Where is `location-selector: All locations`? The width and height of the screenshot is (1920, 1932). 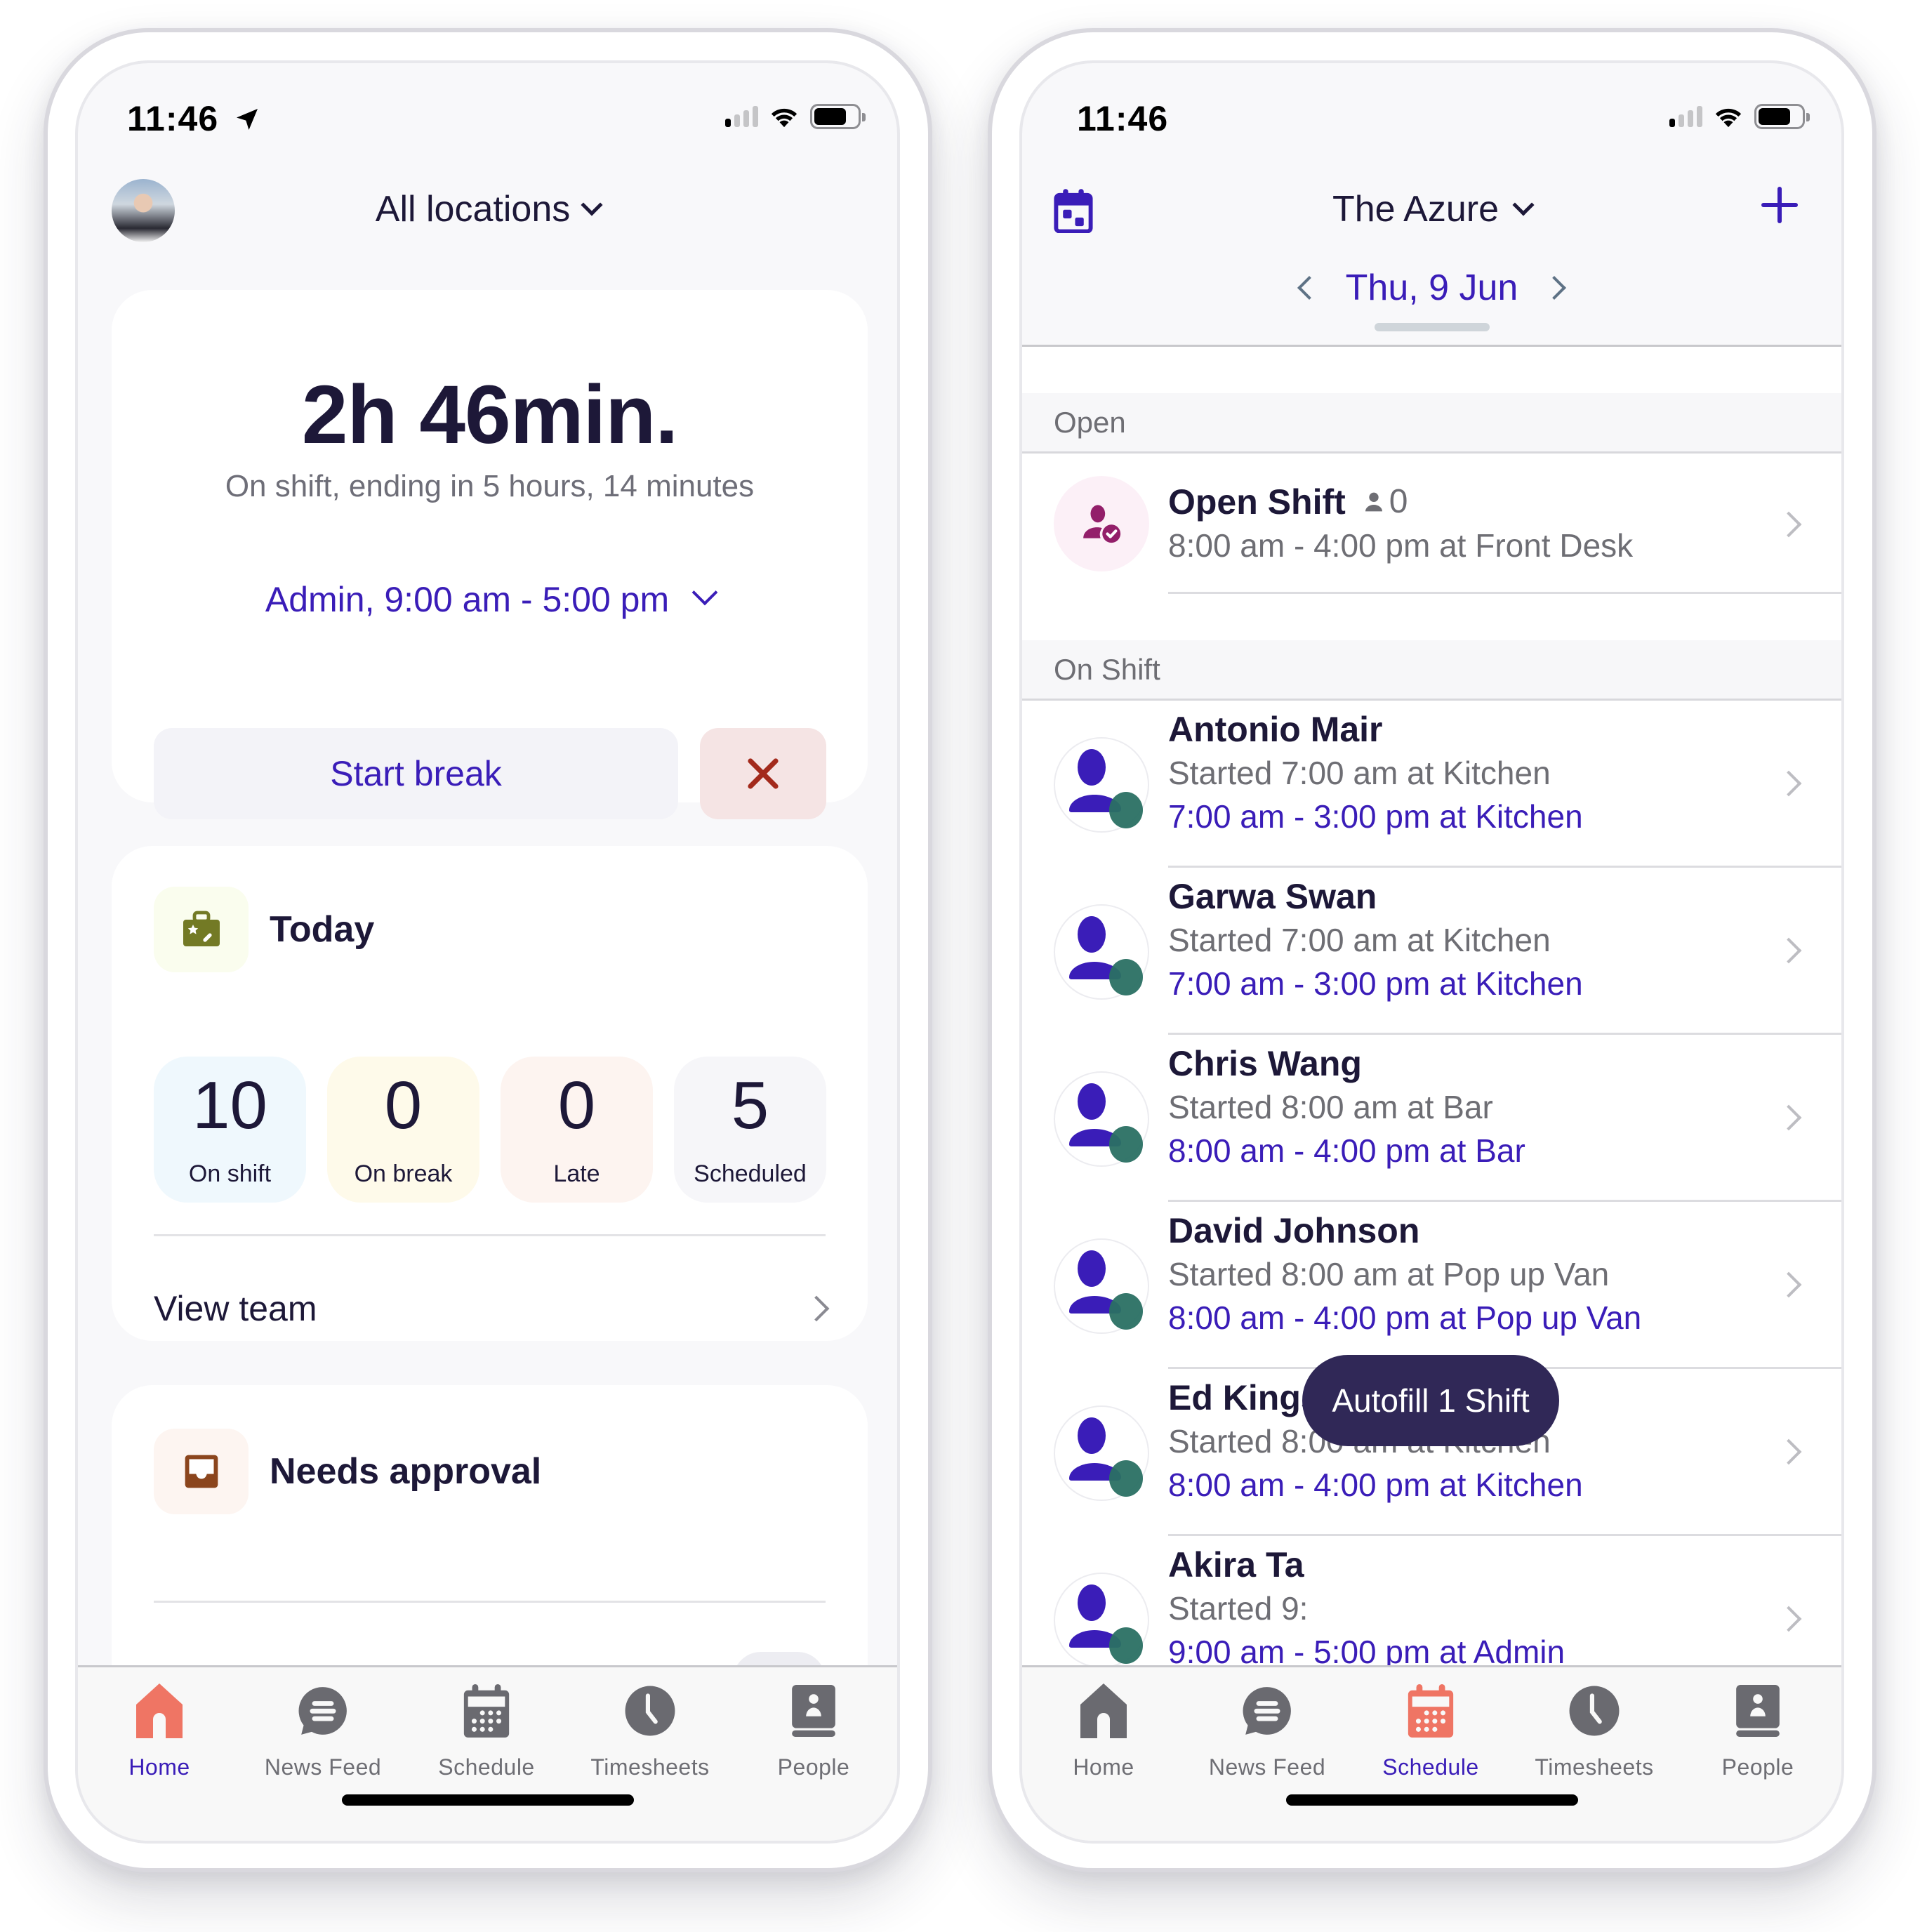 location-selector: All locations is located at coordinates (487, 209).